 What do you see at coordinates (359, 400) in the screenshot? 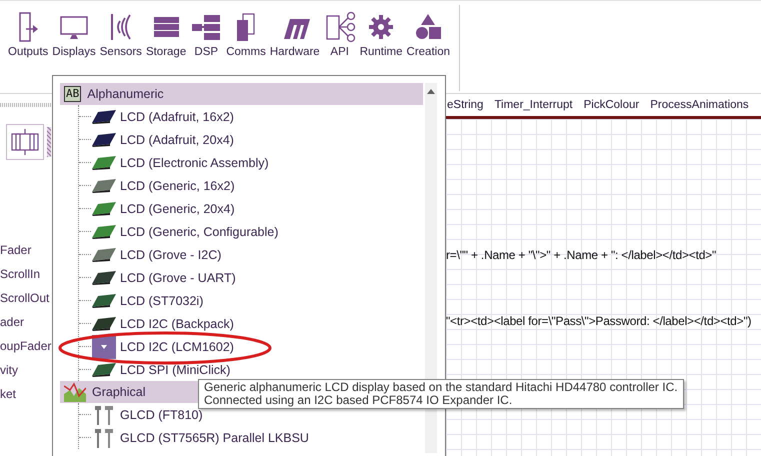
I see `tooltip-text: Connected using an I2C based PCF8574 IO Expander IC.` at bounding box center [359, 400].